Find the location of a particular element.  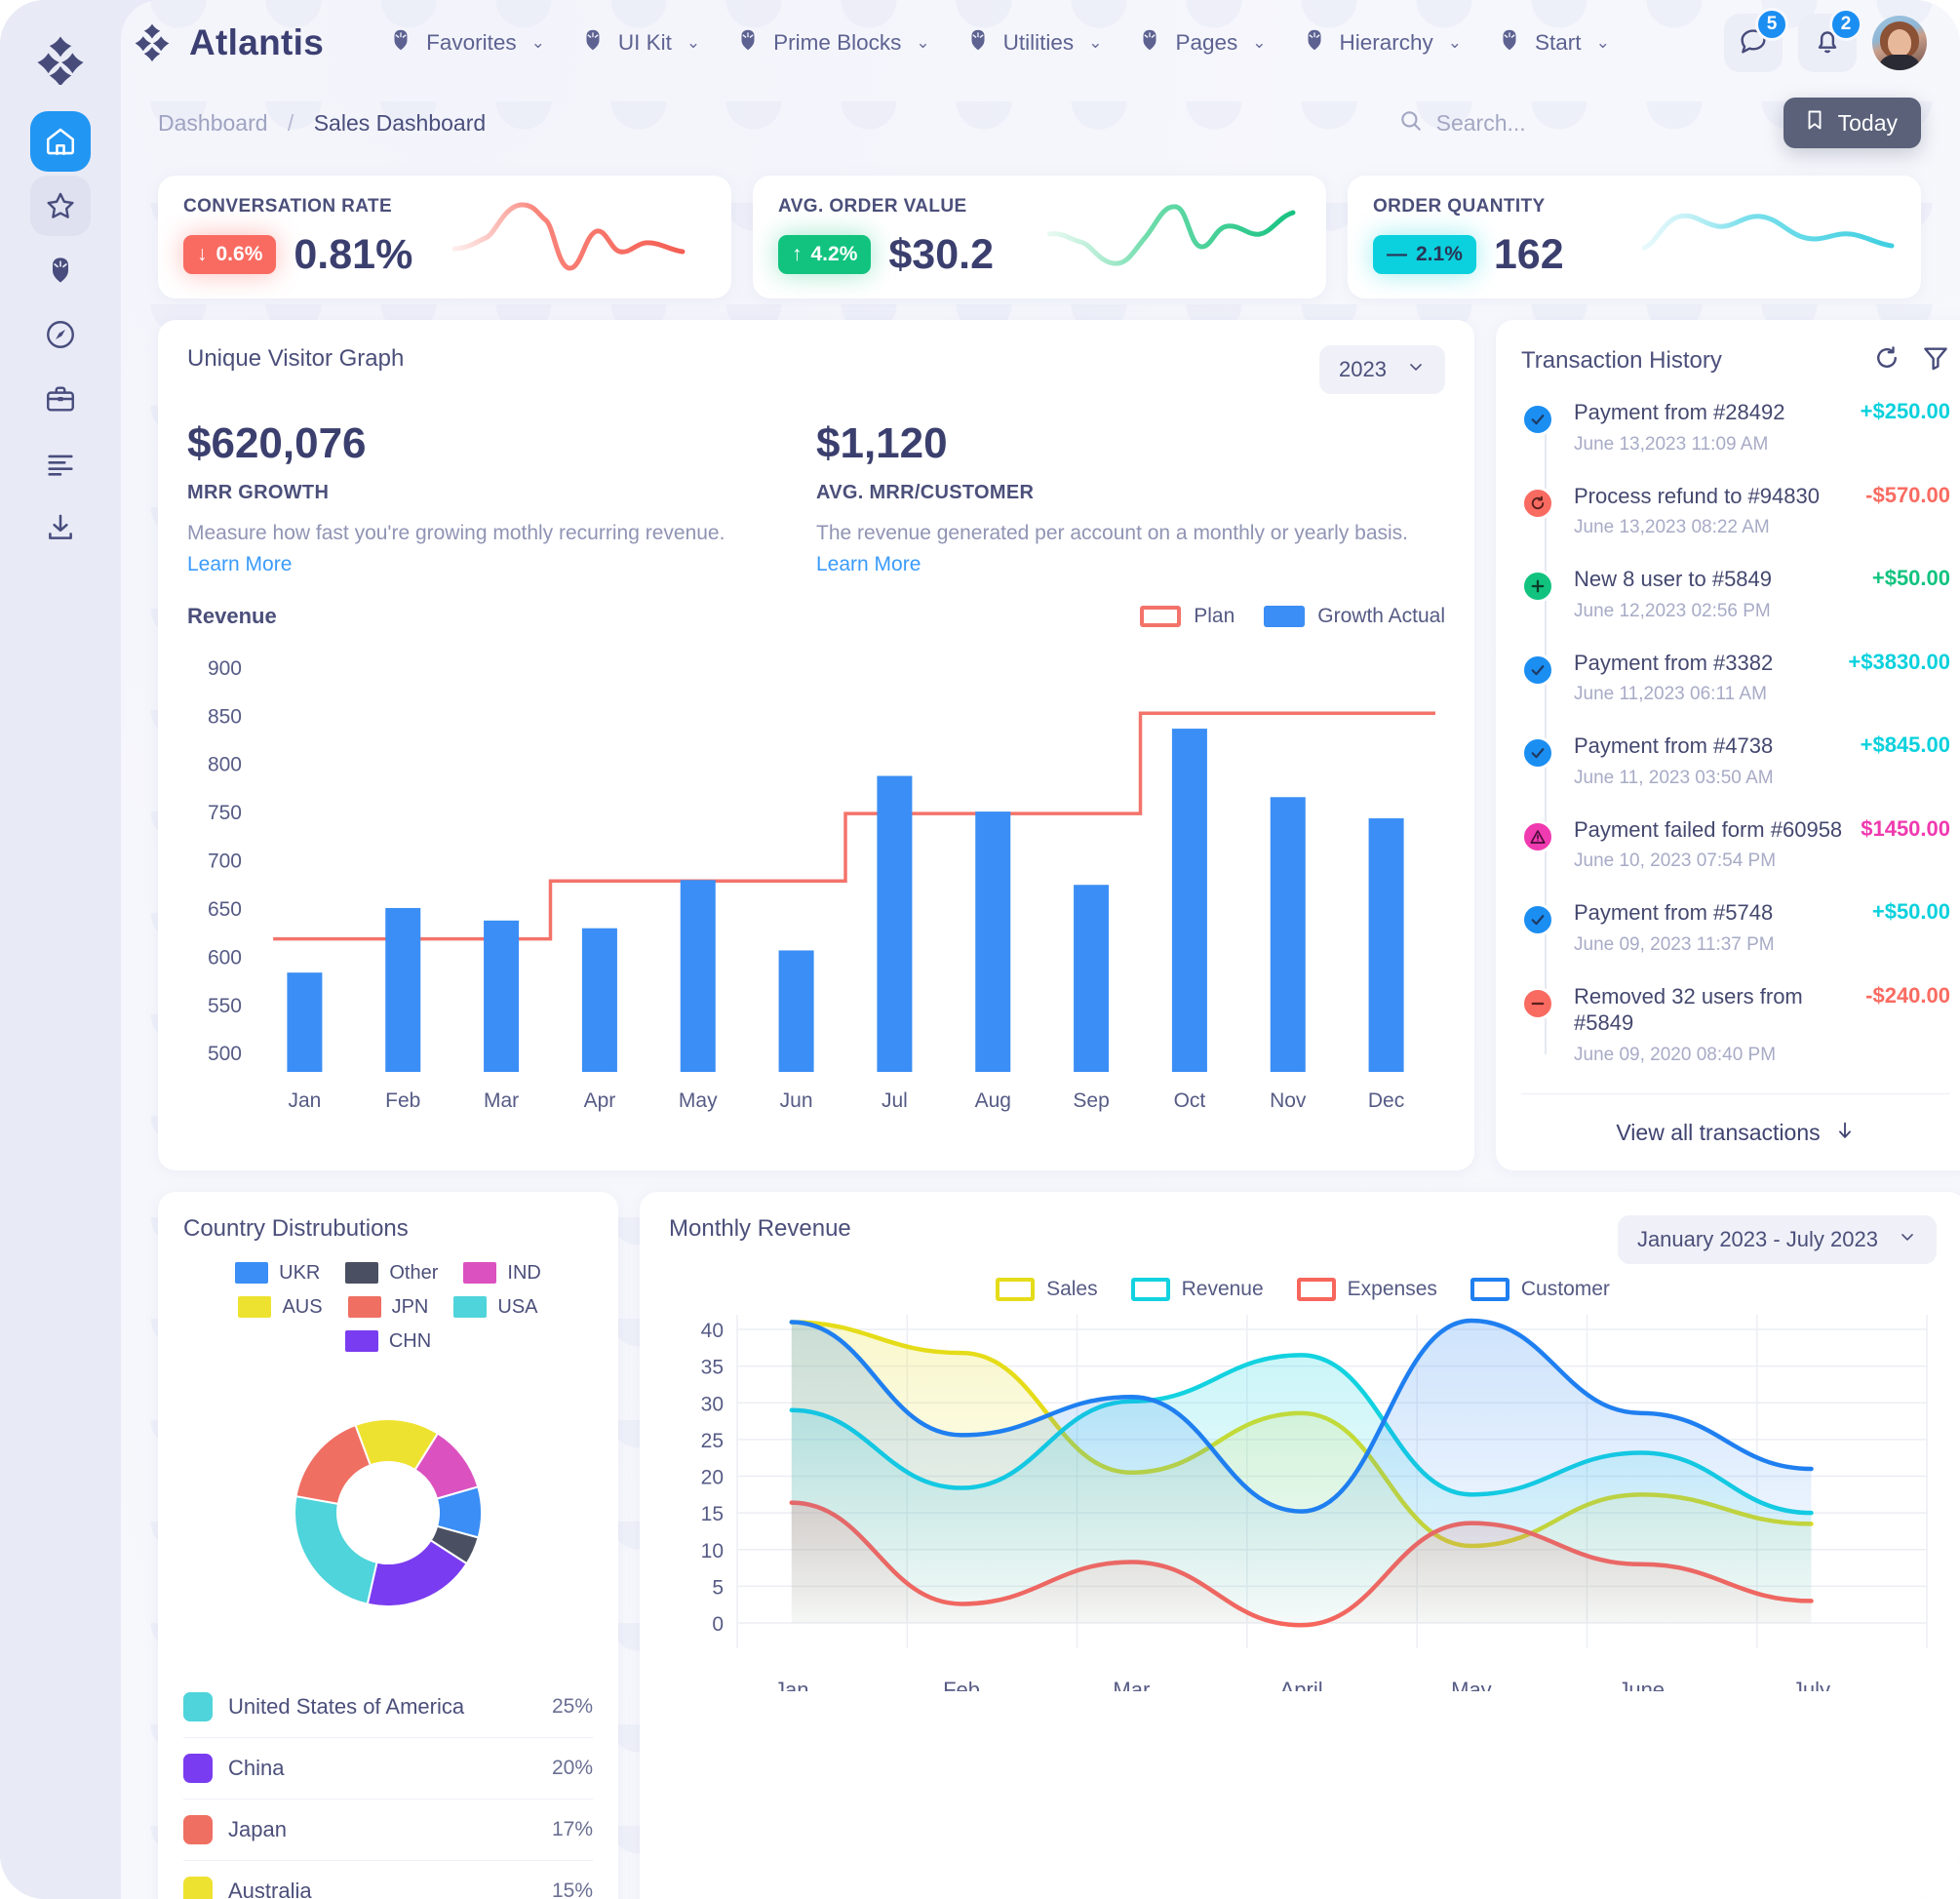

sidebar-item-work is located at coordinates (60, 399).